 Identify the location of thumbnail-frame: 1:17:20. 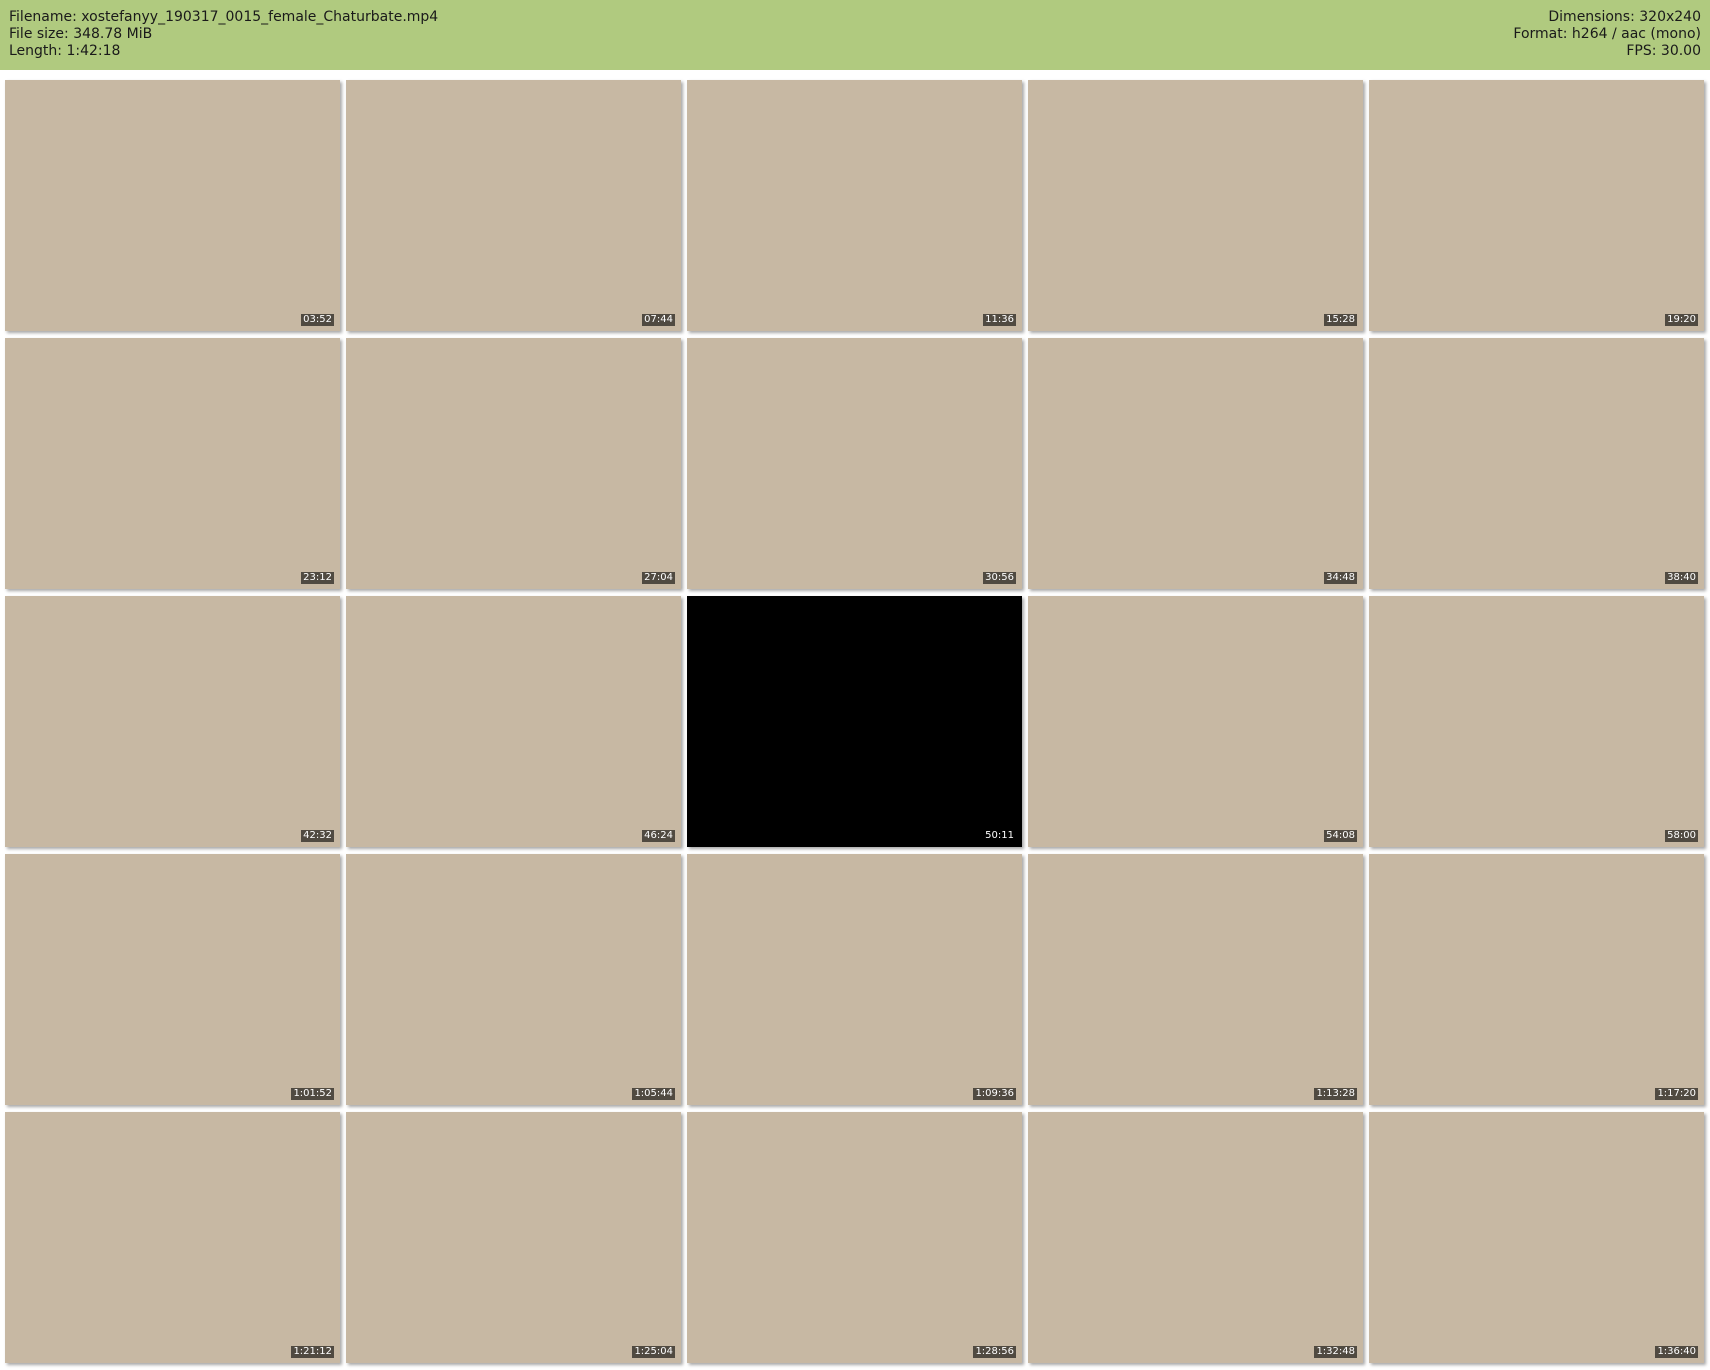
(1536, 979).